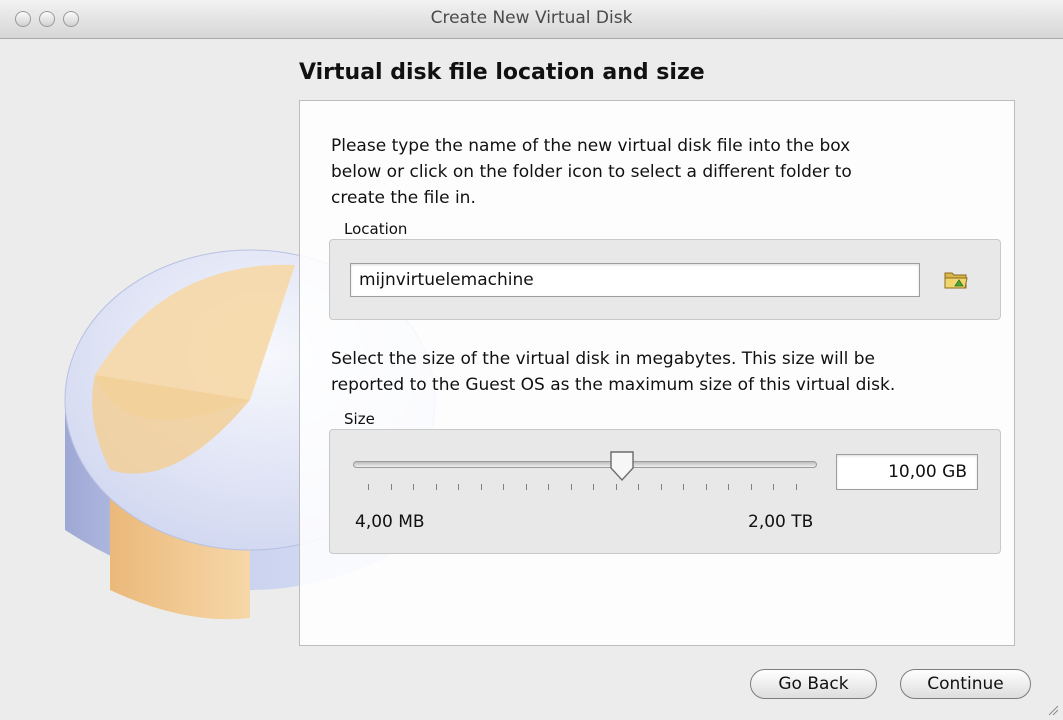 The width and height of the screenshot is (1063, 720). I want to click on location-group-label: Location, so click(376, 229).